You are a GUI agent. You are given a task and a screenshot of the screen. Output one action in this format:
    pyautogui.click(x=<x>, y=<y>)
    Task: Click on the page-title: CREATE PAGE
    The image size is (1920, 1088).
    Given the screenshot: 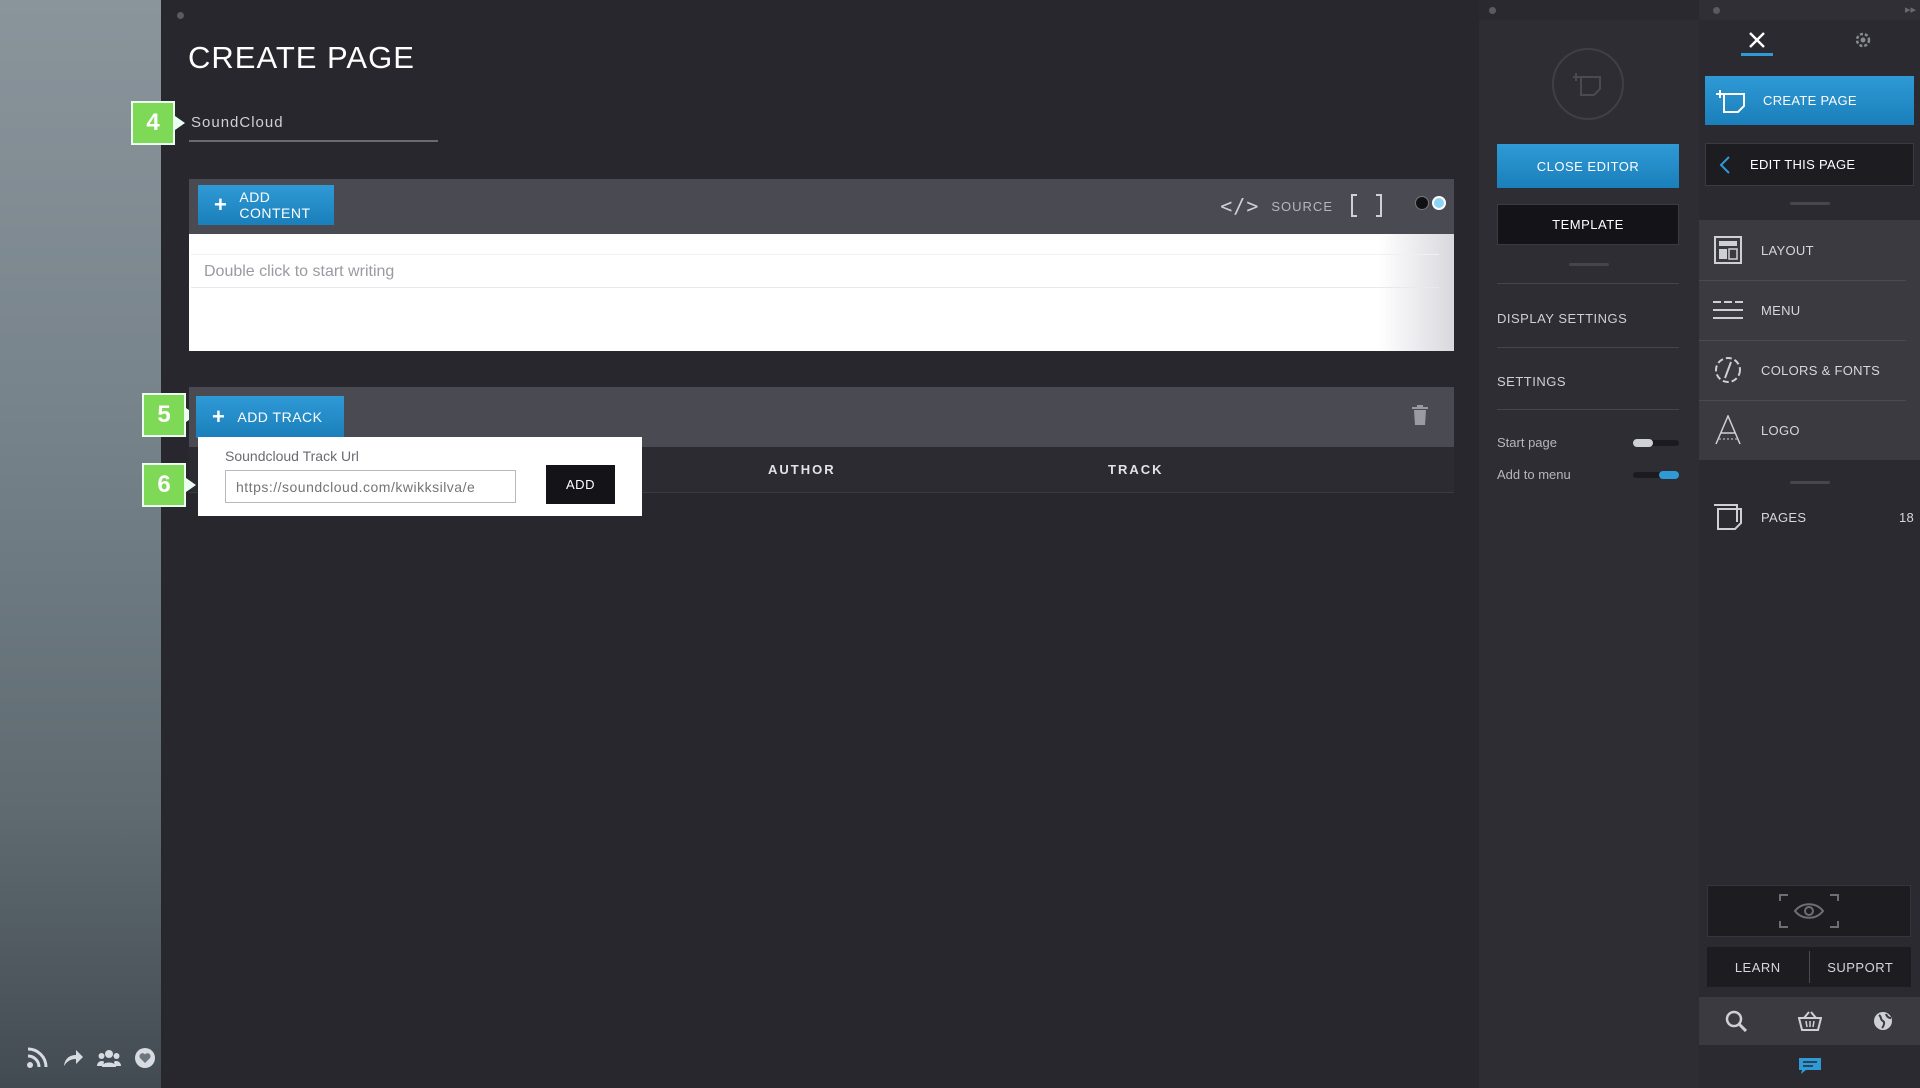 What is the action you would take?
    pyautogui.click(x=301, y=57)
    